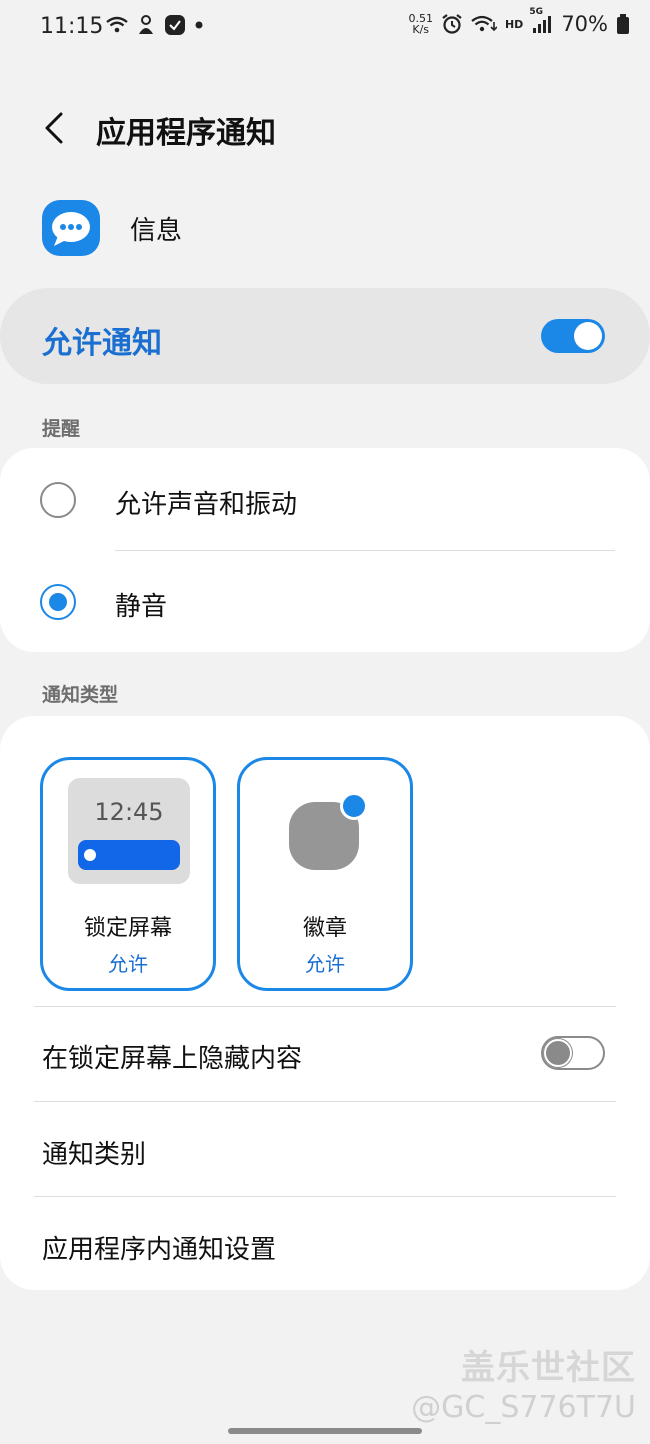  What do you see at coordinates (102, 343) in the screenshot?
I see `allow-notifications-label: 允许通知` at bounding box center [102, 343].